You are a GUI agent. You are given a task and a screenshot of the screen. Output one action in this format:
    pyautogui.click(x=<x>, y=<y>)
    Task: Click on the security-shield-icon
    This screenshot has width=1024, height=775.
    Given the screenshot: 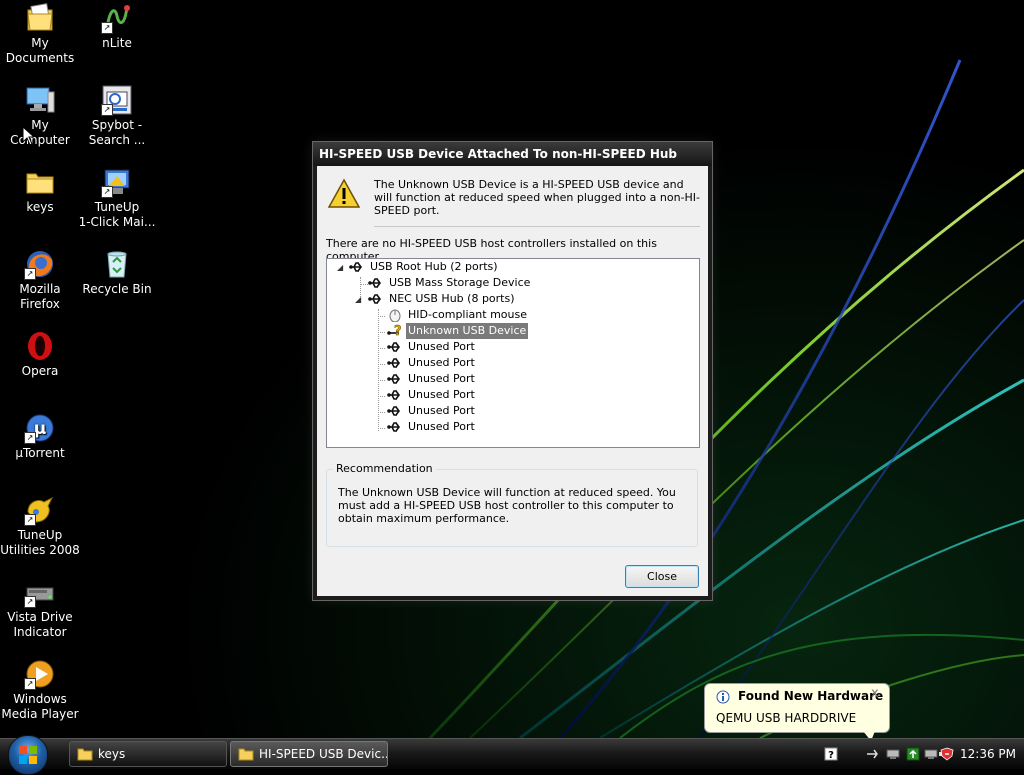 What is the action you would take?
    pyautogui.click(x=947, y=754)
    